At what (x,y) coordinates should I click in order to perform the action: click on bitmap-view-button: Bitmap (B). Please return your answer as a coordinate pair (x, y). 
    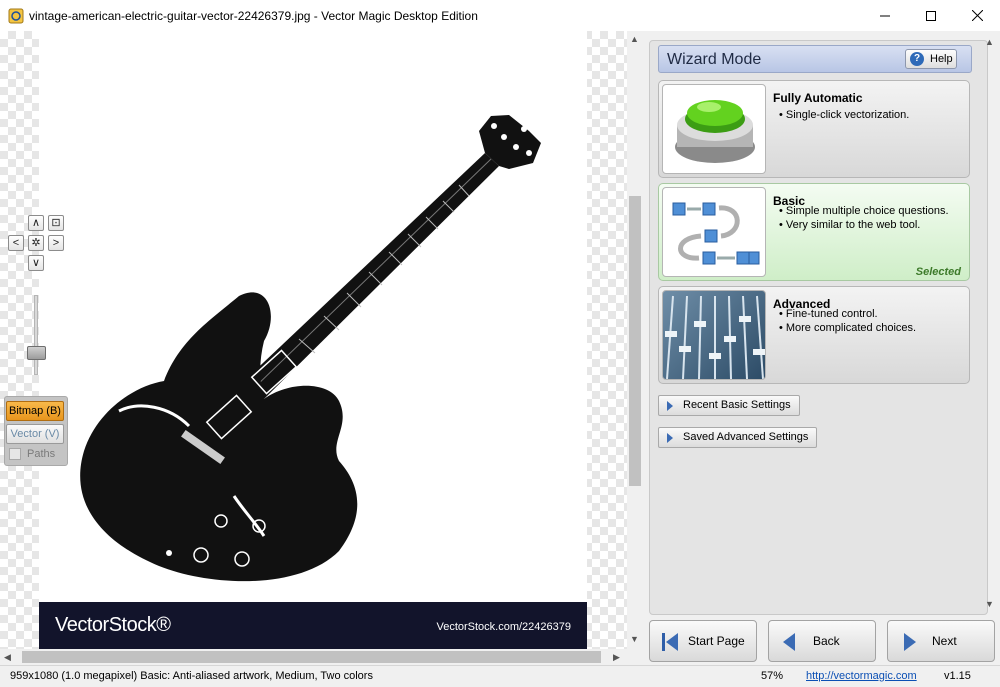
    Looking at the image, I should click on (35, 411).